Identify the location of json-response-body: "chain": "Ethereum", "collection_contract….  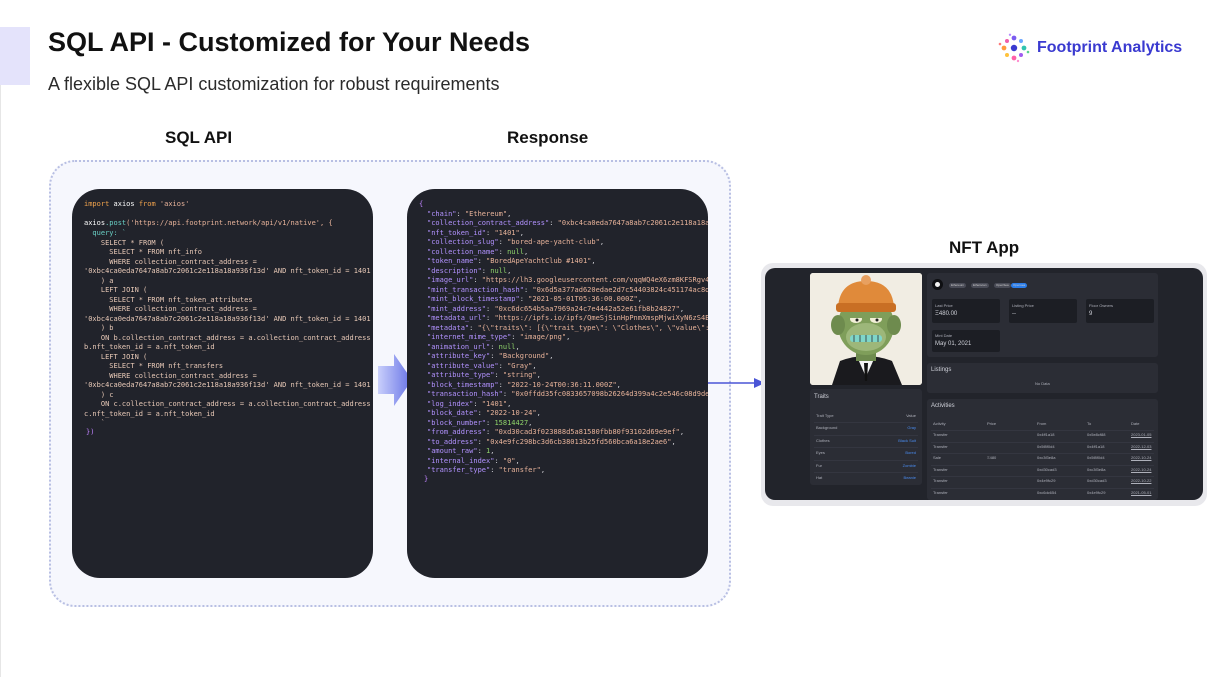
(567, 343).